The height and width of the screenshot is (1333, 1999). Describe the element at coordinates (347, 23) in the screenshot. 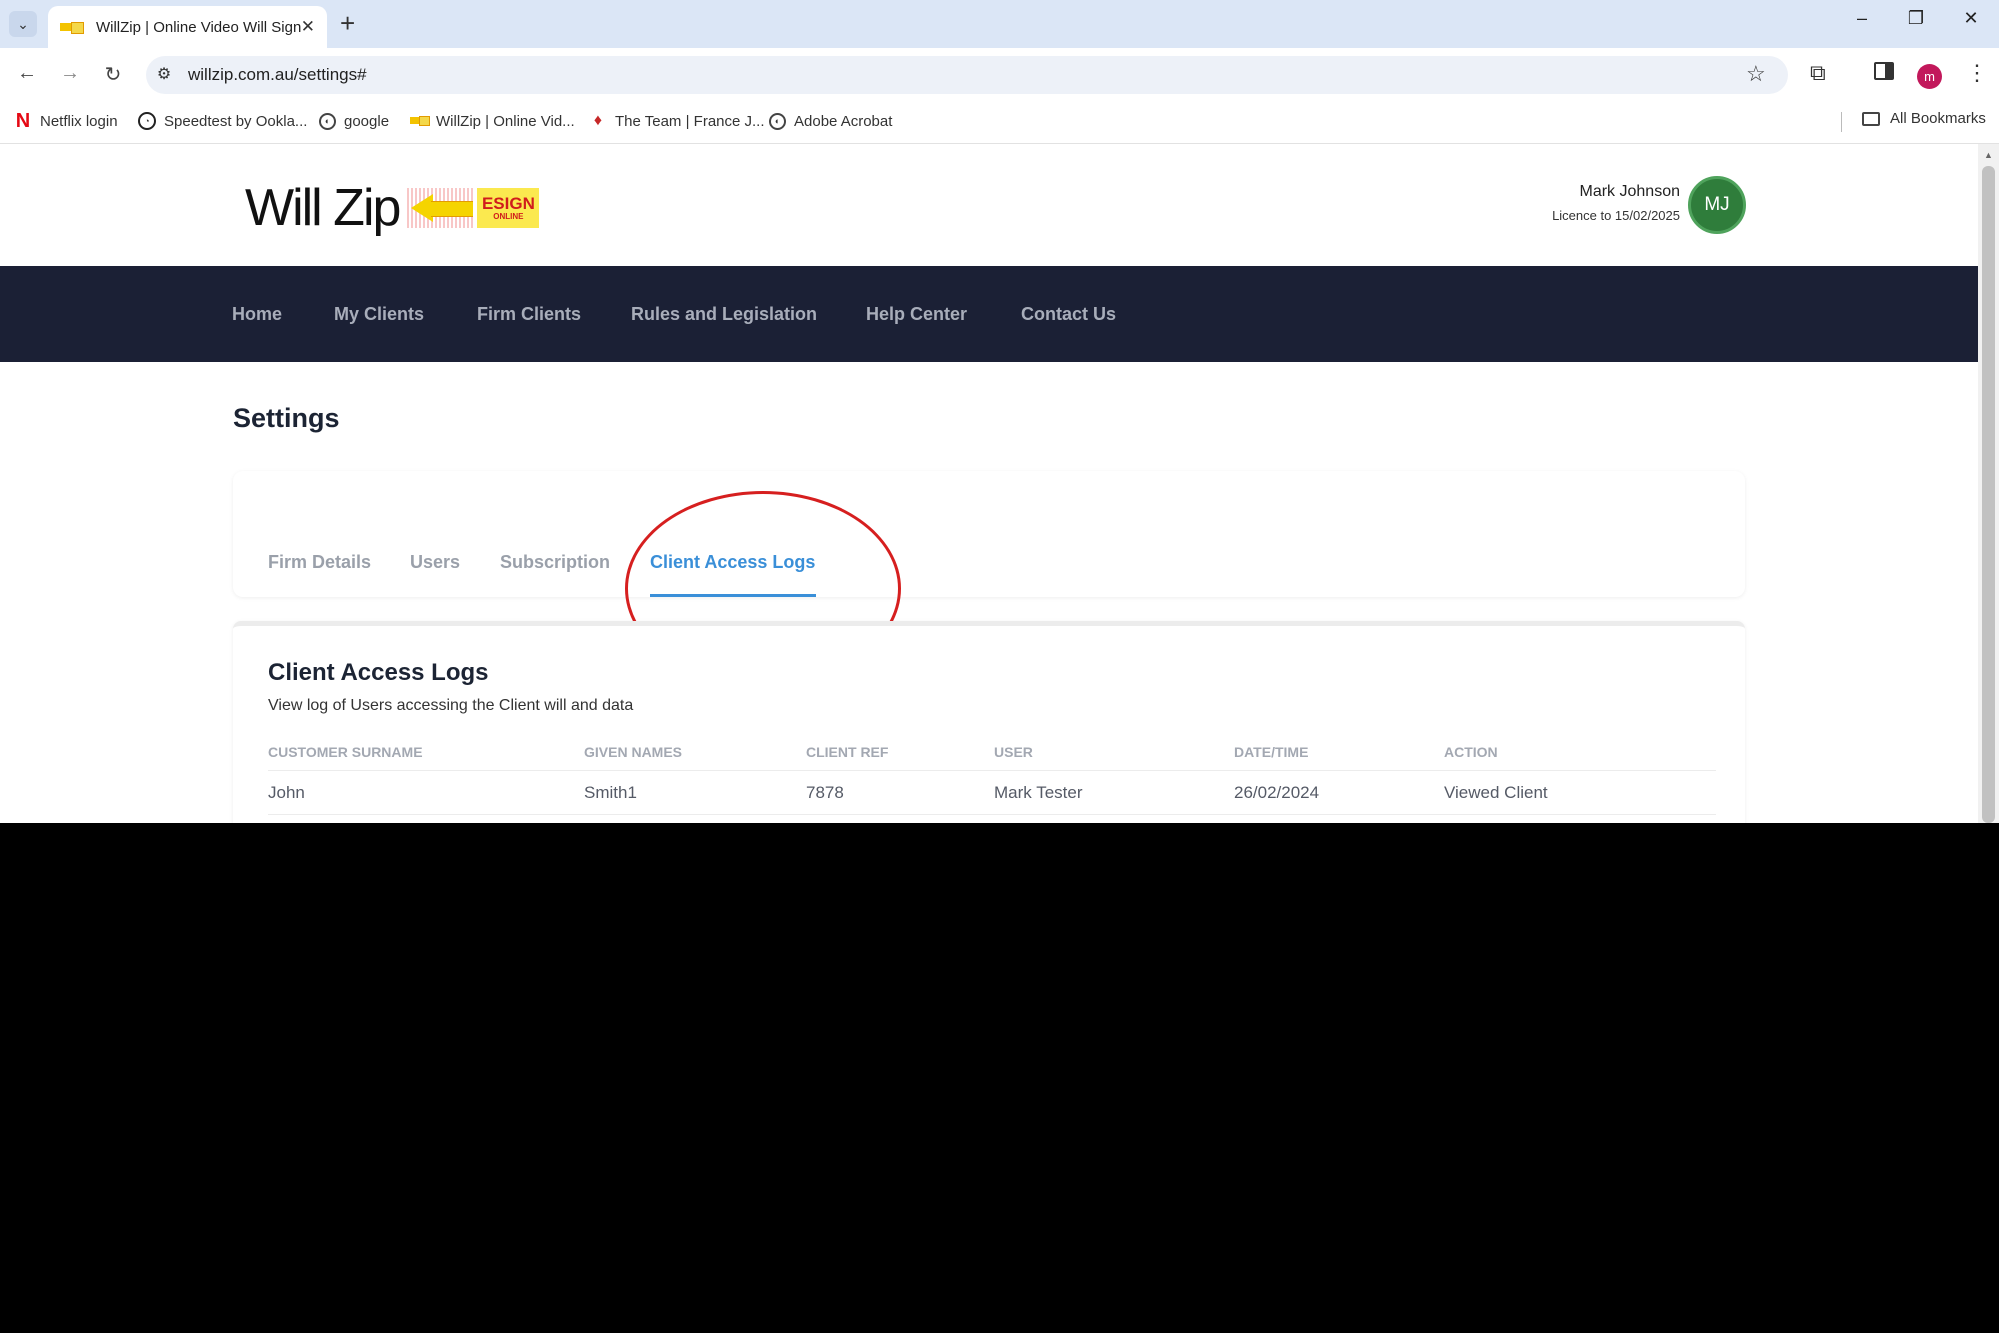

I see `new-tab-button: +` at that location.